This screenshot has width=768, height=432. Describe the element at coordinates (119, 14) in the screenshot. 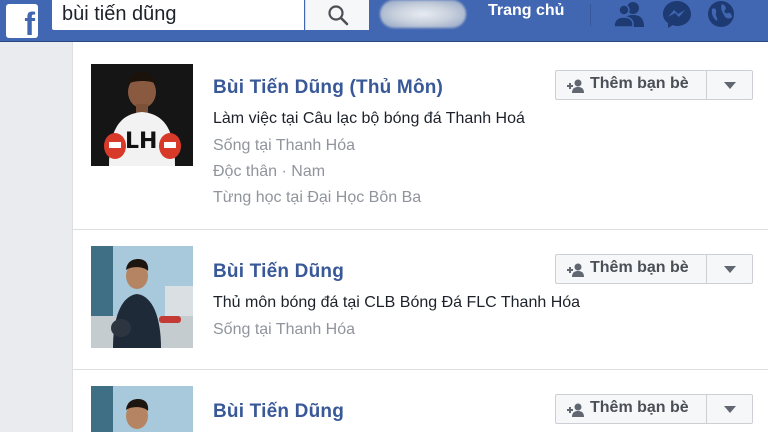

I see `search-query-text: bùi tiến dũng` at that location.